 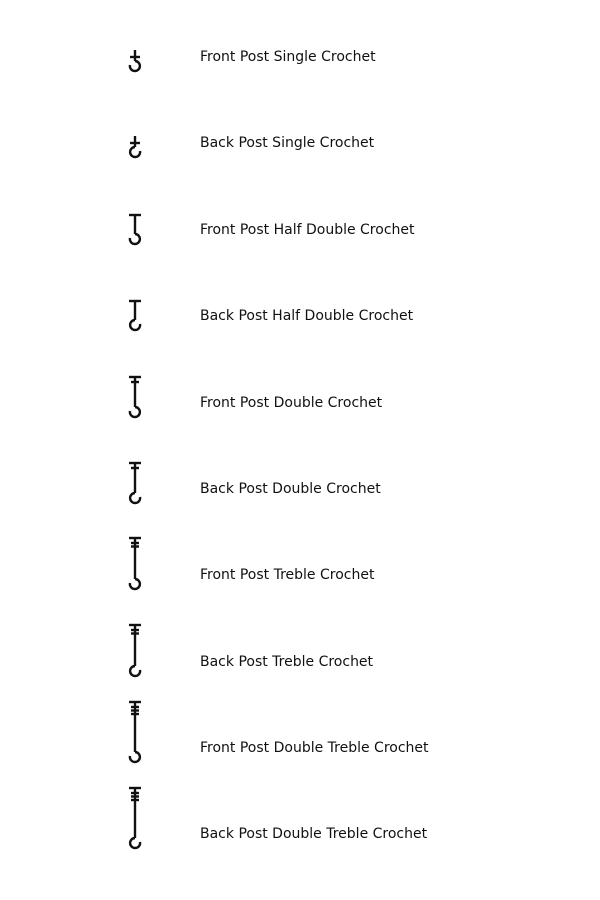 I want to click on stitch-label: Back Post Single Crochet, so click(x=287, y=143).